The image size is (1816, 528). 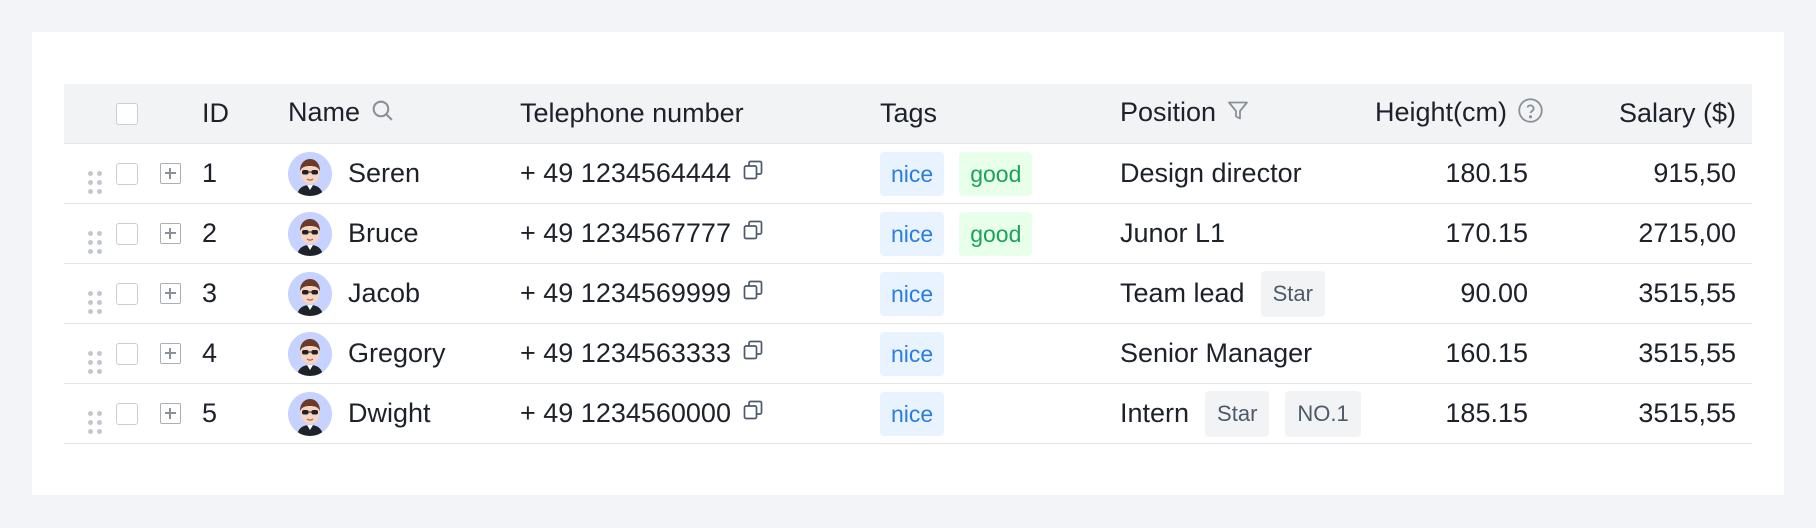 I want to click on name-text: Bruce, so click(x=383, y=233).